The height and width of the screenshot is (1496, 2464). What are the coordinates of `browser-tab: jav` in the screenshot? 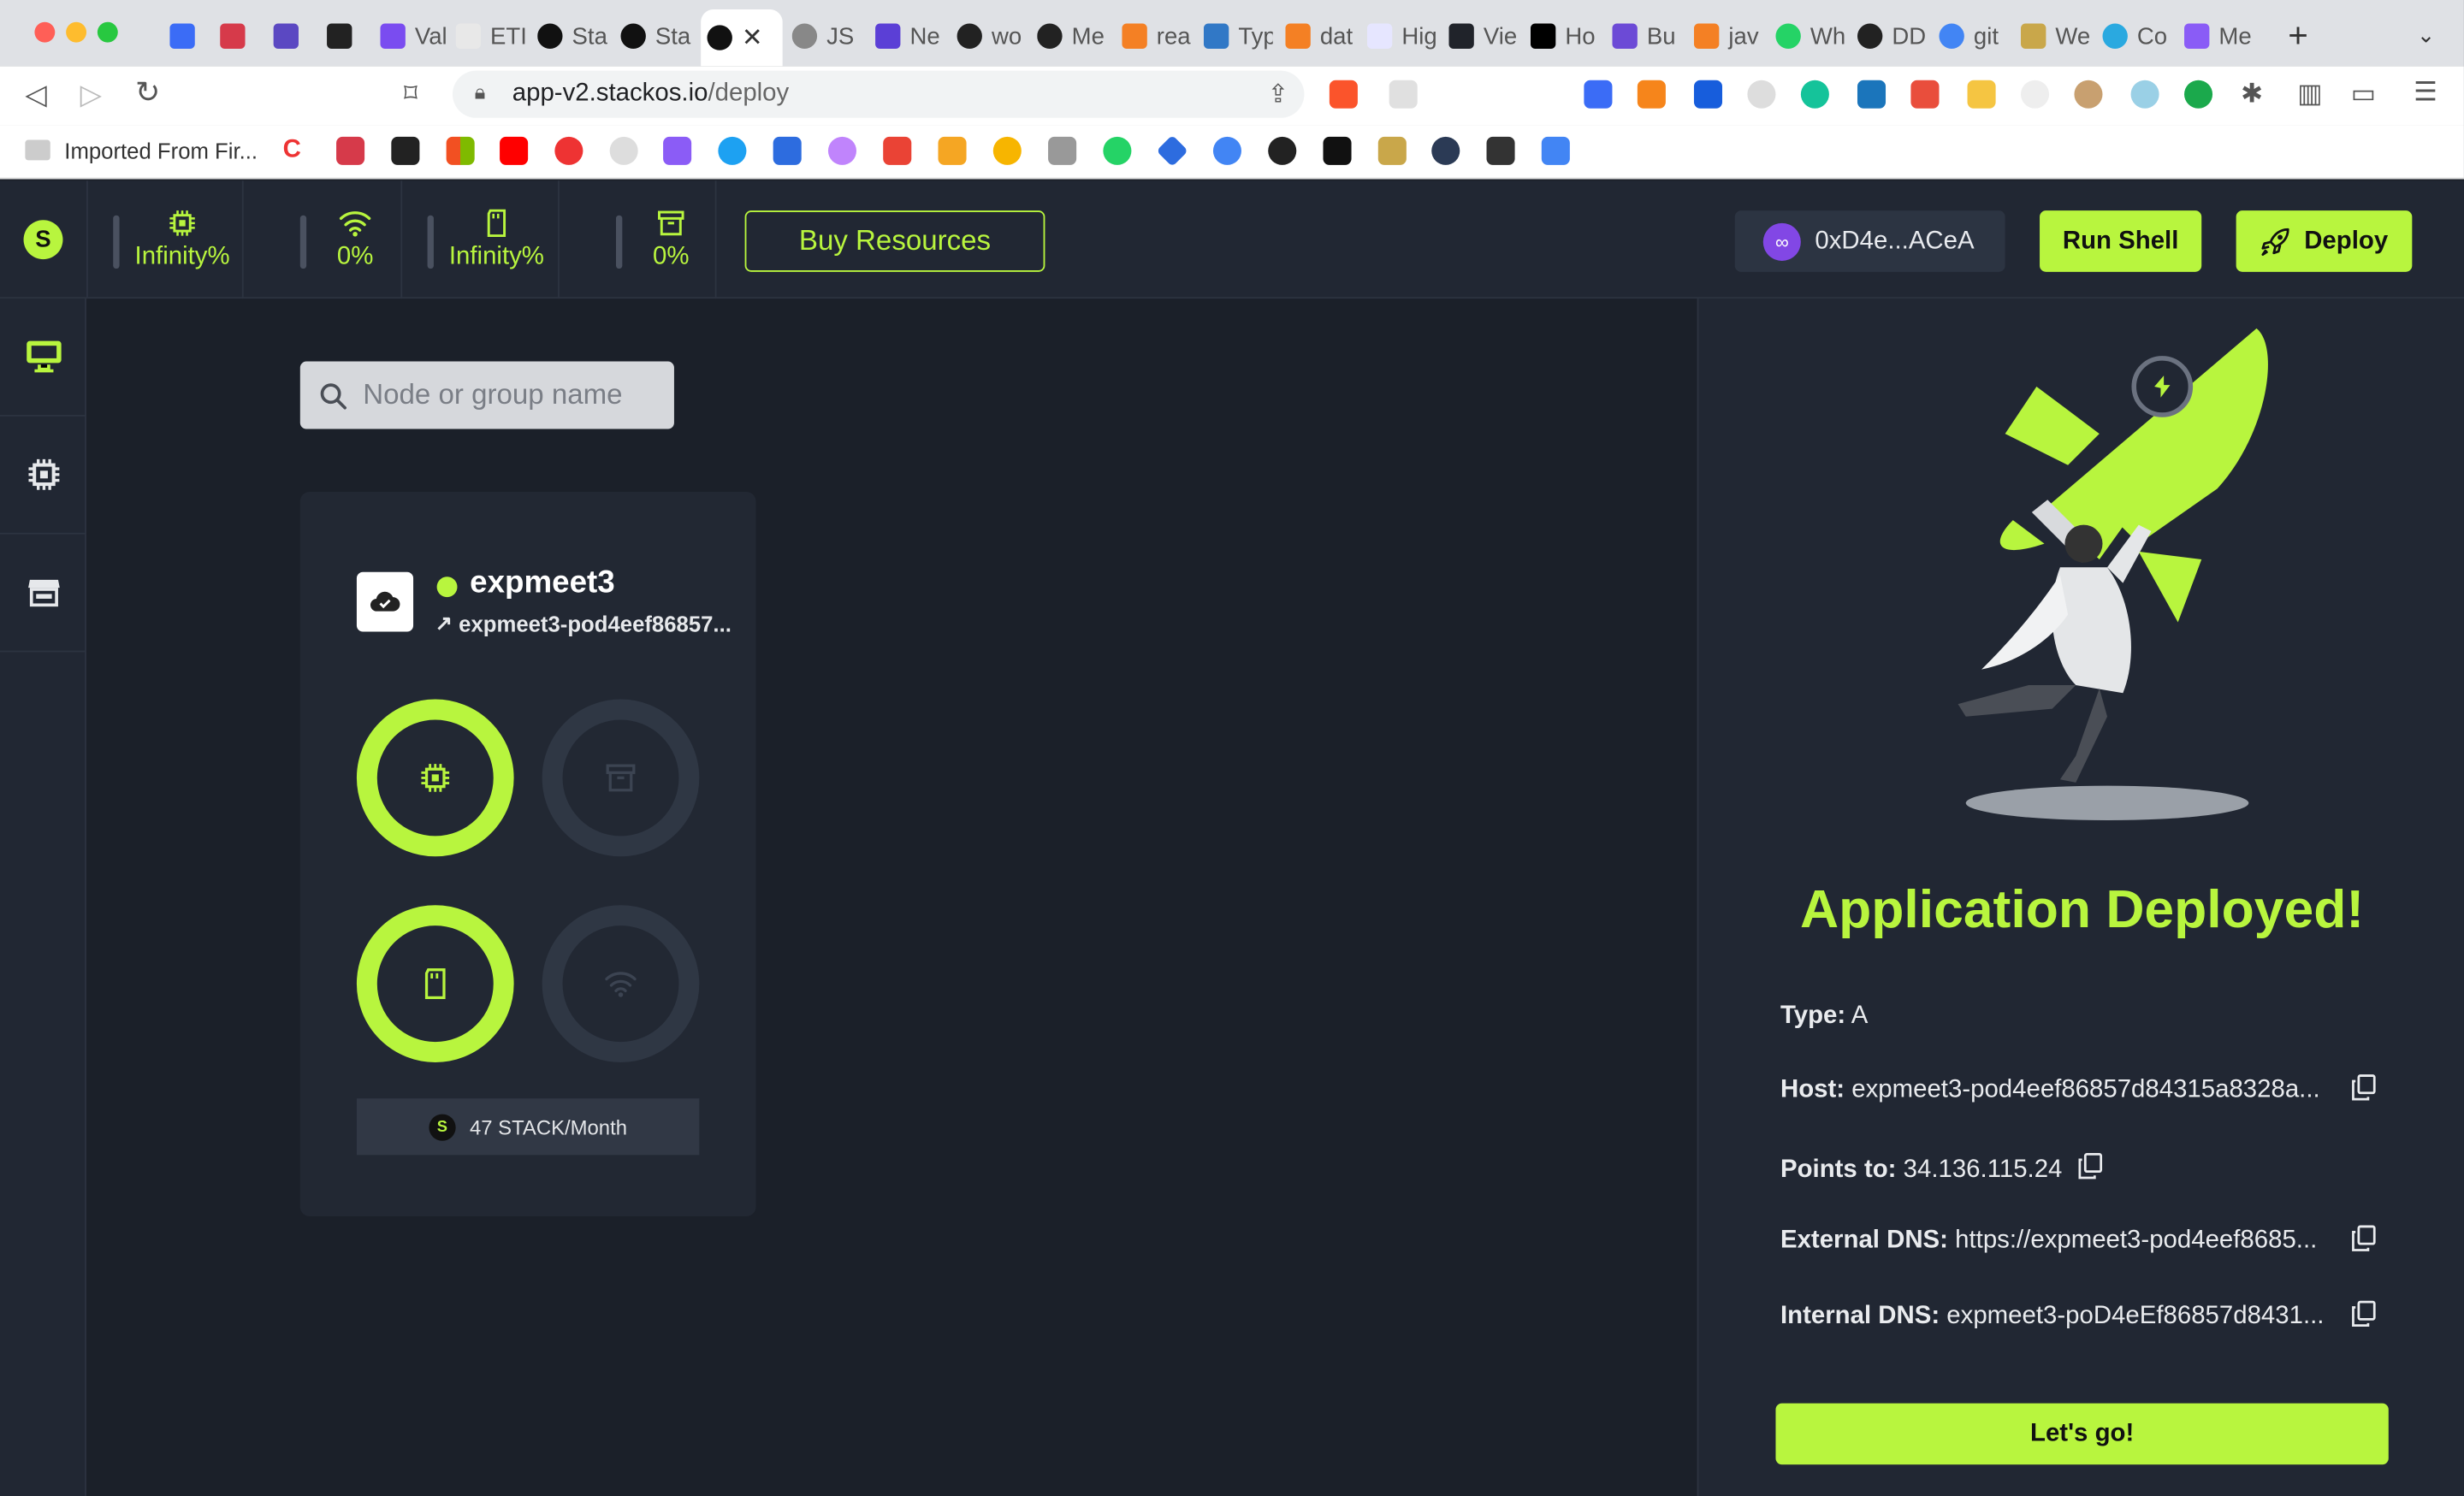 It's located at (1728, 36).